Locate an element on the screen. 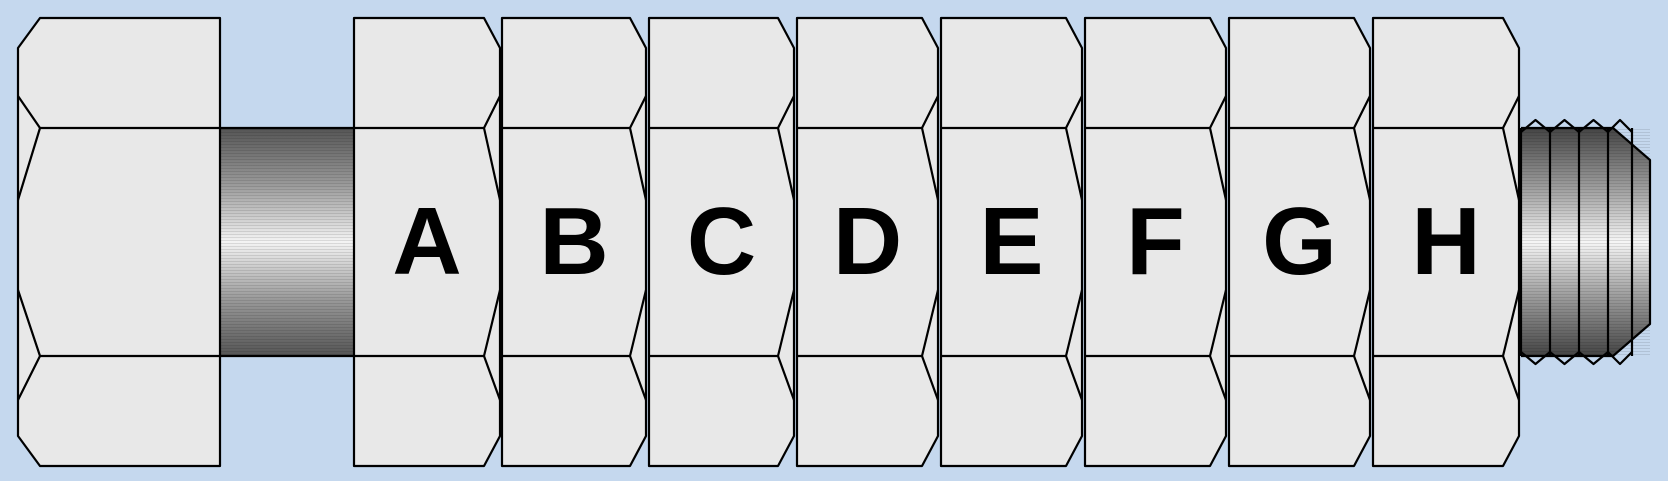 This screenshot has height=481, width=1668. nut-d: D is located at coordinates (867, 242).